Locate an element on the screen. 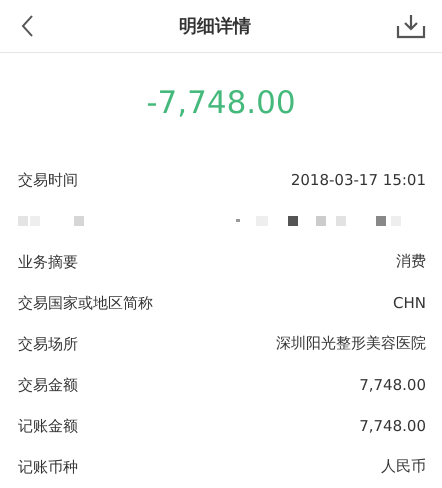  amount-text: -7,748.00 is located at coordinates (221, 103).